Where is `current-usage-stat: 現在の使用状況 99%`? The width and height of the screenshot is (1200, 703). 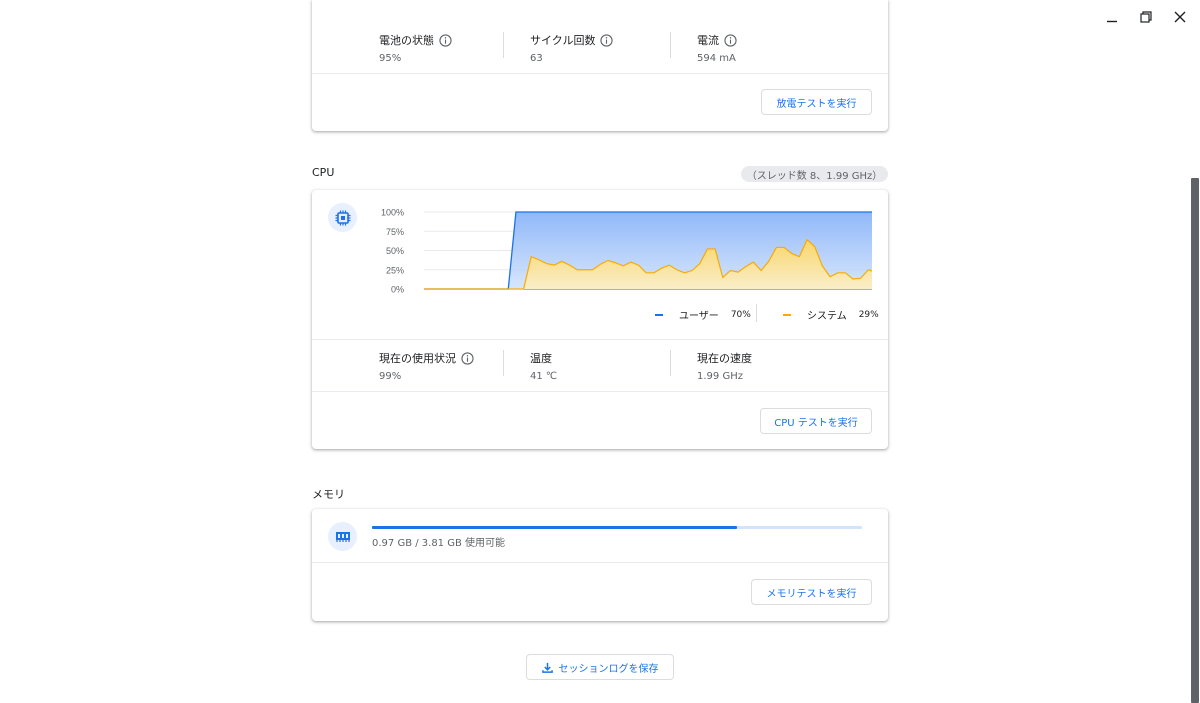
current-usage-stat: 現在の使用状況 99% is located at coordinates (426, 366).